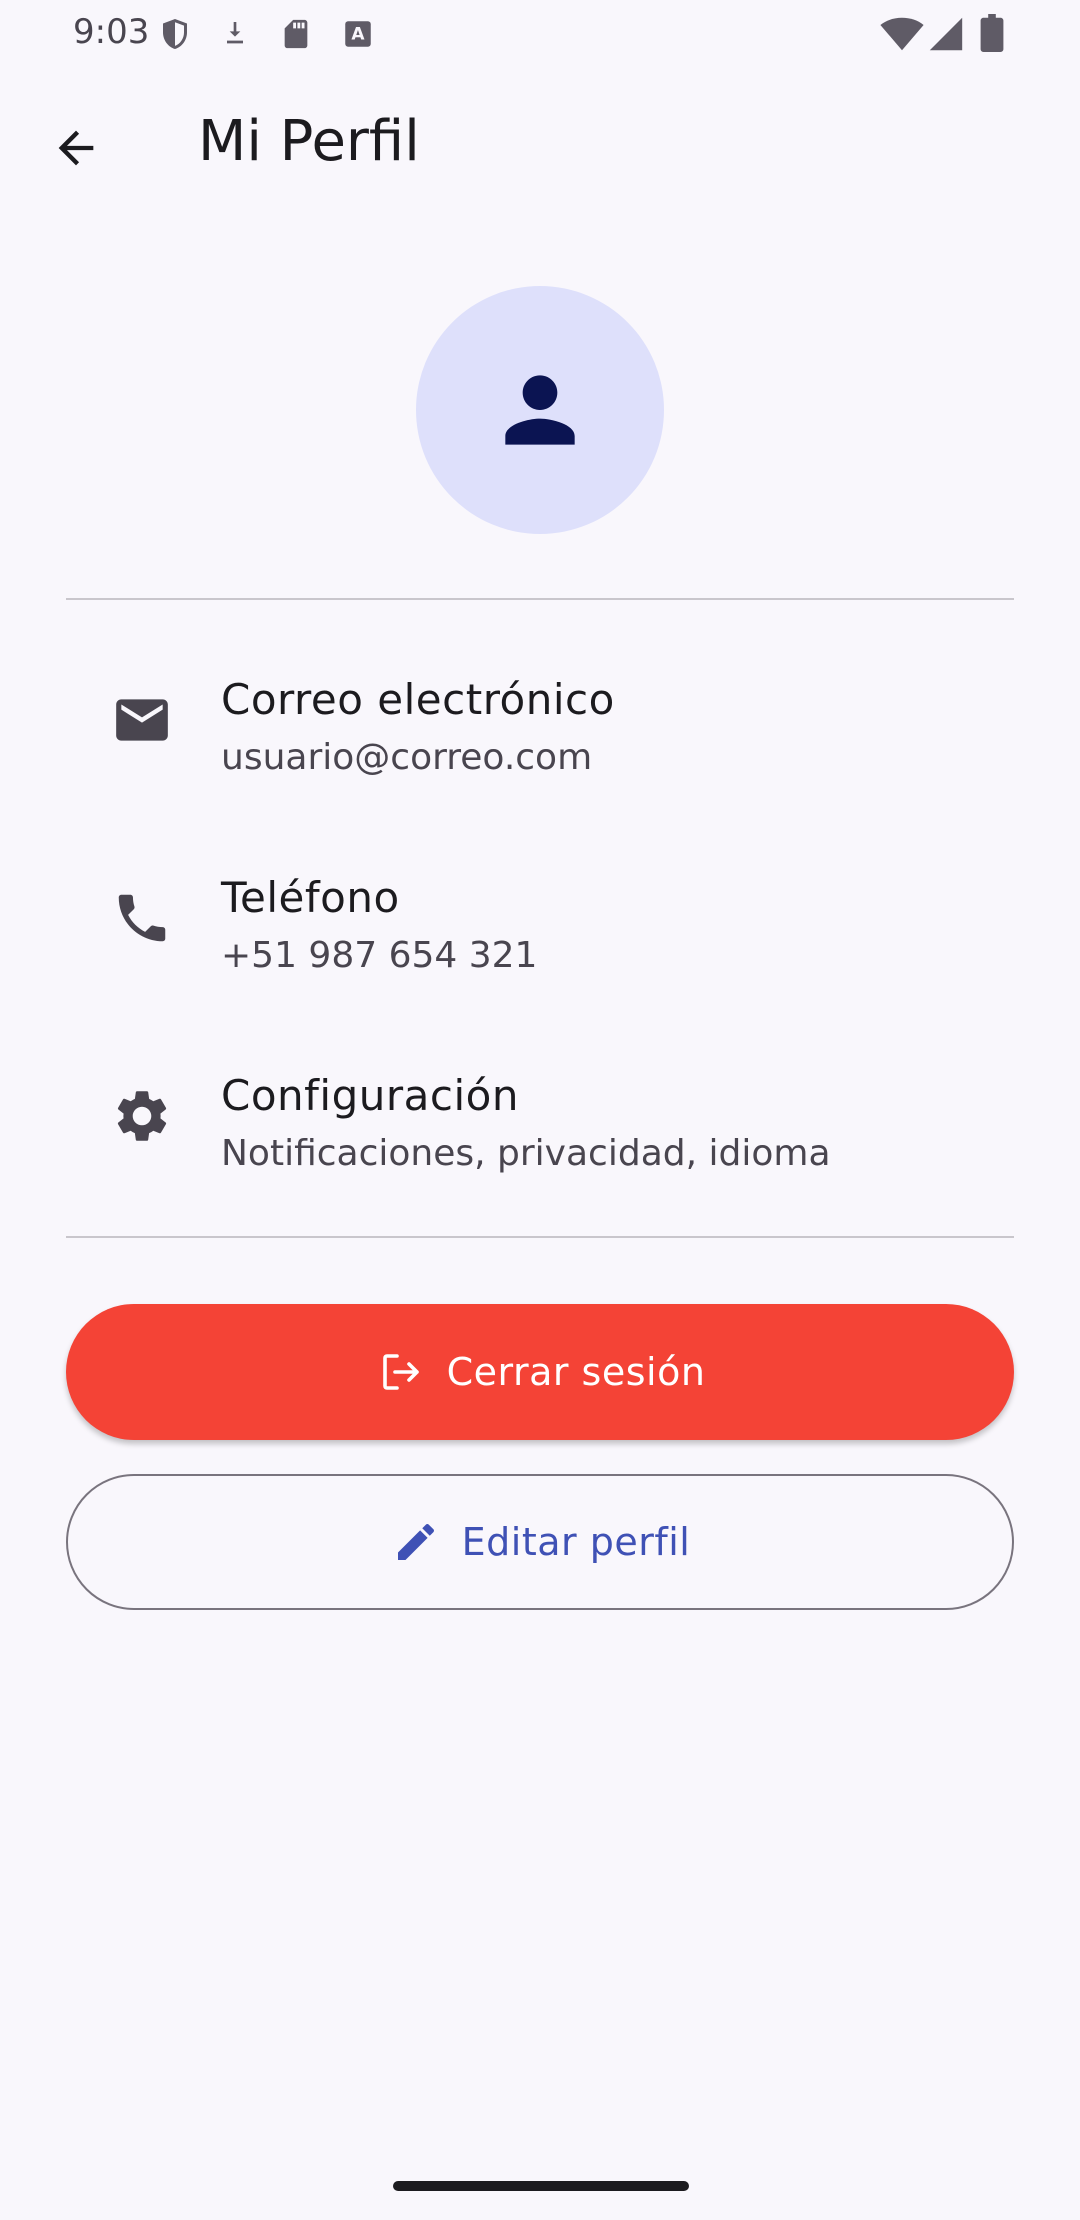  I want to click on pencil-icon, so click(416, 1542).